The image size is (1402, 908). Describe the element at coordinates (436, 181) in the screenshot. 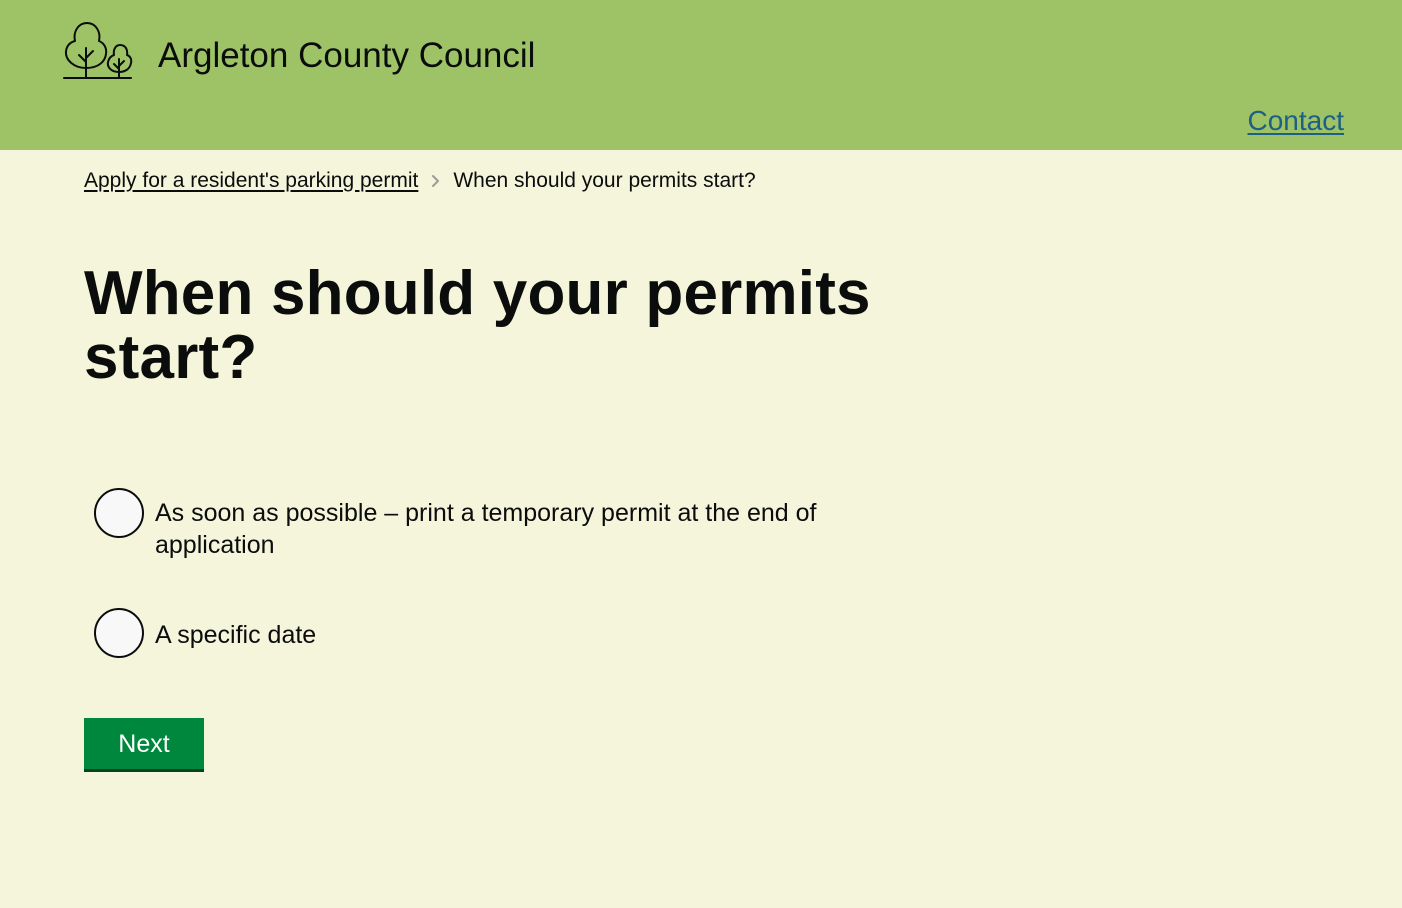

I see `chevron-right-icon` at that location.